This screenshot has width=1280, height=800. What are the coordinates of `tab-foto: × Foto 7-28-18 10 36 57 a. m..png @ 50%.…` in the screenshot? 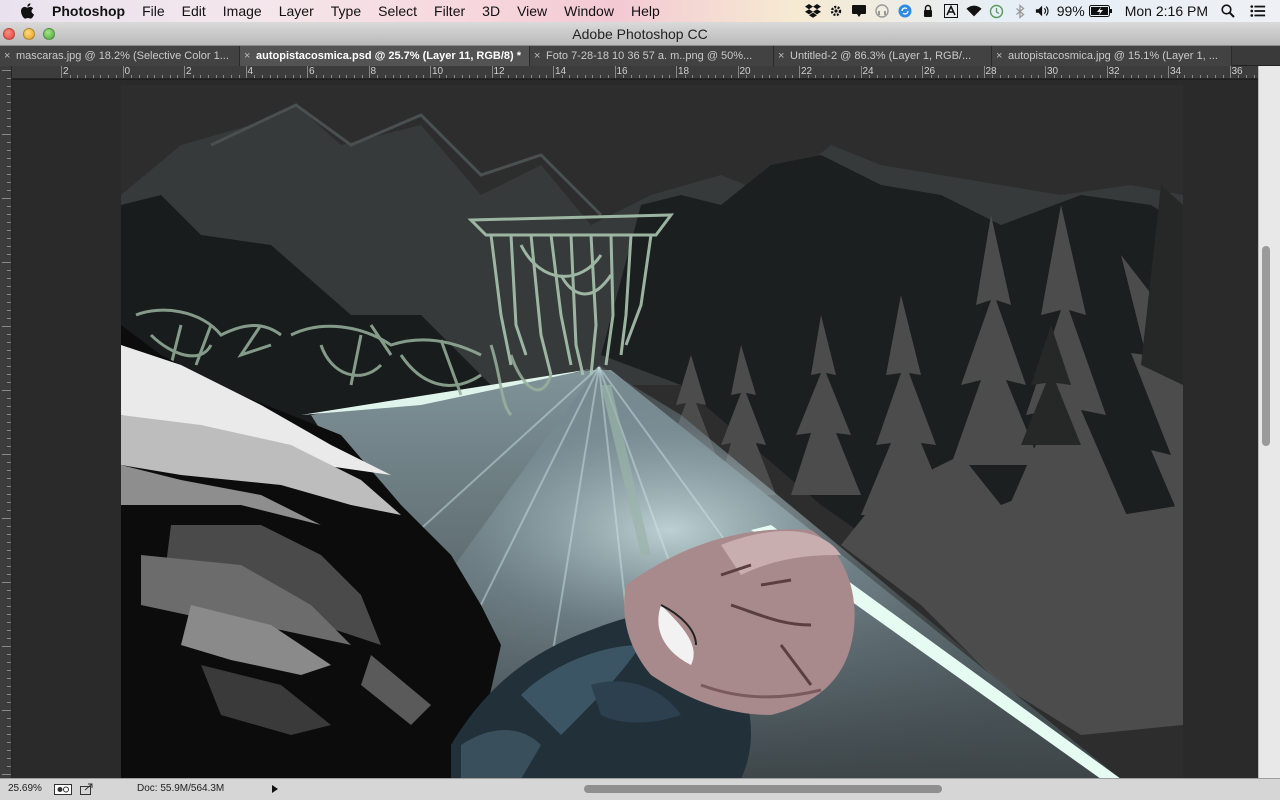 It's located at (652, 56).